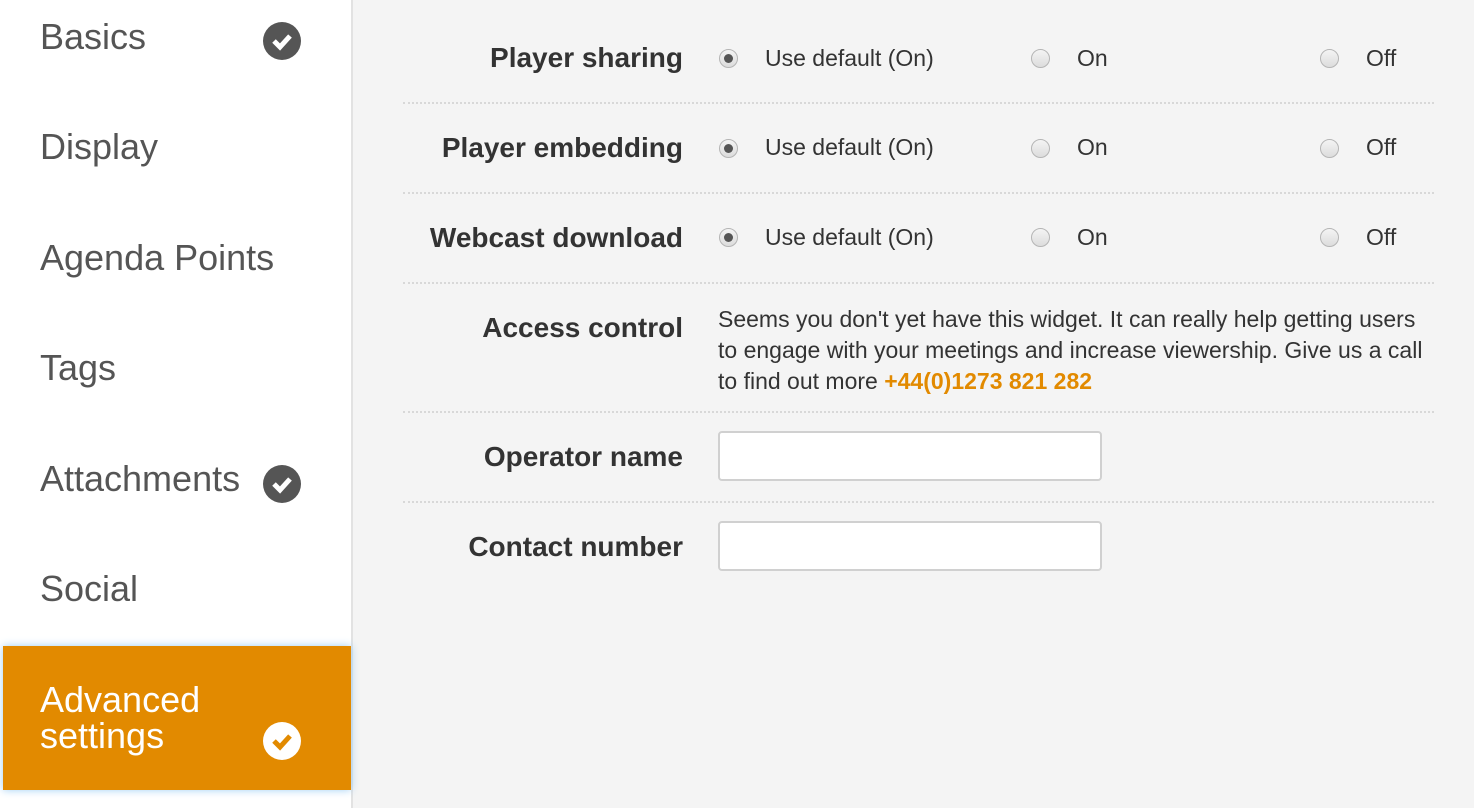  I want to click on operator-name-input, so click(910, 456).